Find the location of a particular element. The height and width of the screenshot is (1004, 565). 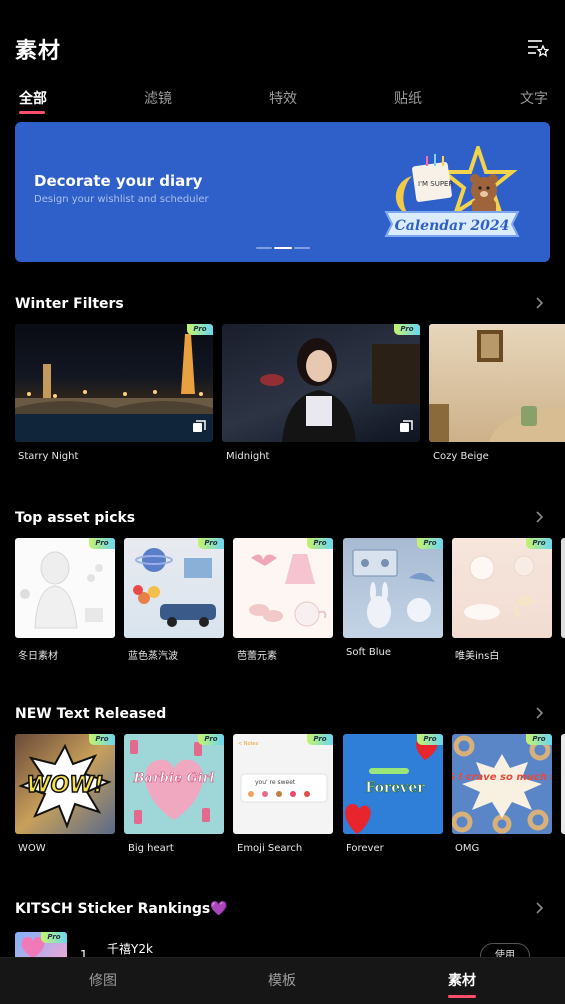

tab-filters: 滤镜 is located at coordinates (158, 98).